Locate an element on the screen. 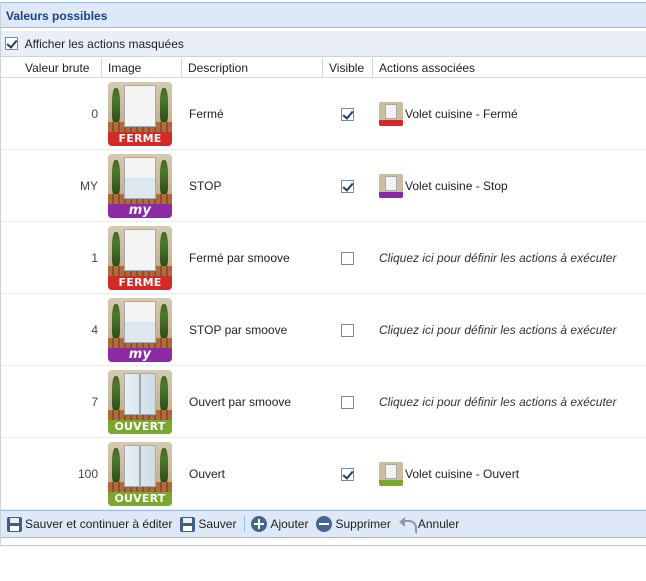  show-hidden-actions-label: Afficher les actions masquées is located at coordinates (104, 44).